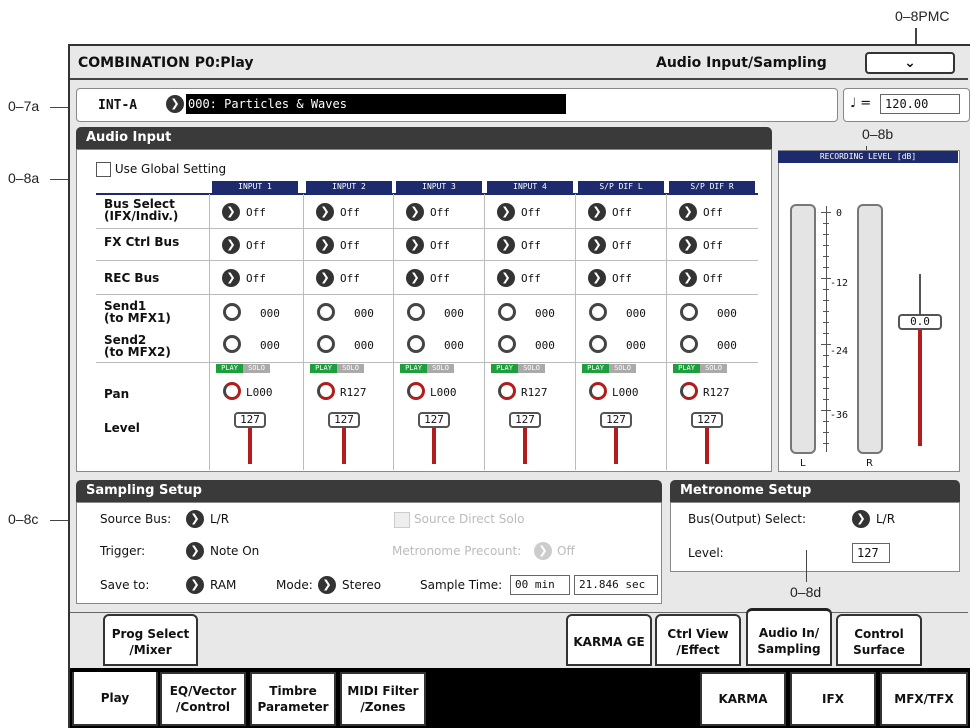 The height and width of the screenshot is (728, 970). Describe the element at coordinates (540, 585) in the screenshot. I see `sample-time-min: 00 min` at that location.